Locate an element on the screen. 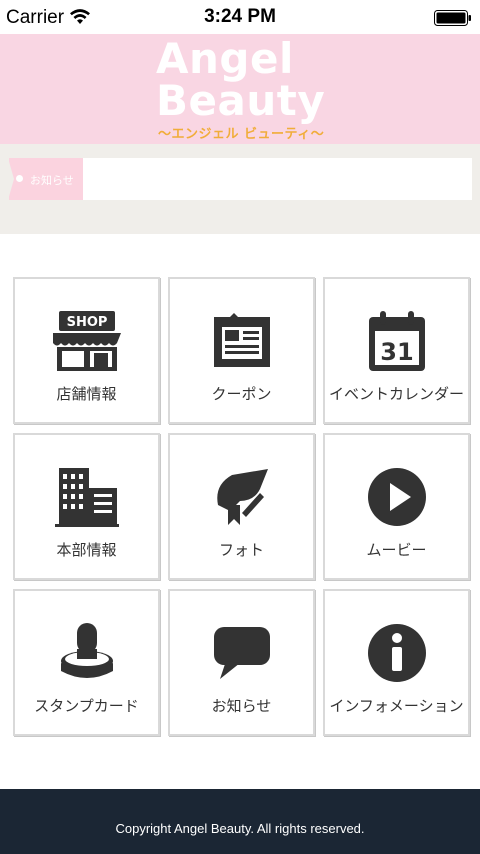  play-icon is located at coordinates (396, 497).